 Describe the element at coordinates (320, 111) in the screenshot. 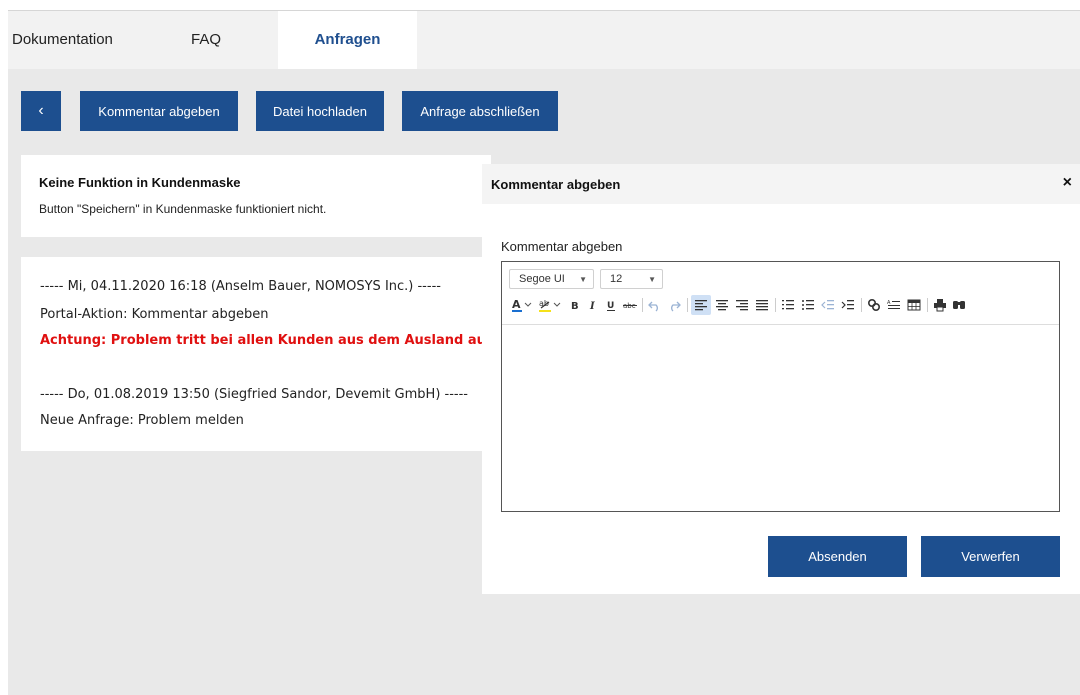

I see `upload-file-button: Datei hochladen` at that location.